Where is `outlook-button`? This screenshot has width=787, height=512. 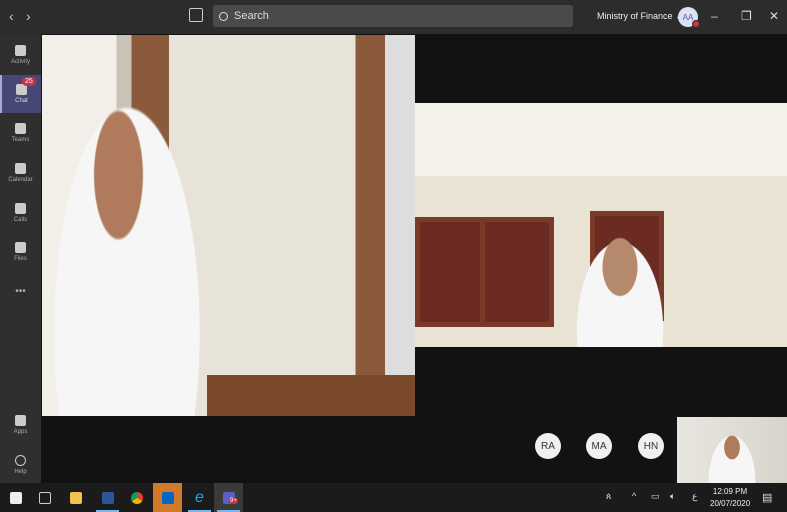
outlook-button is located at coordinates (167, 497).